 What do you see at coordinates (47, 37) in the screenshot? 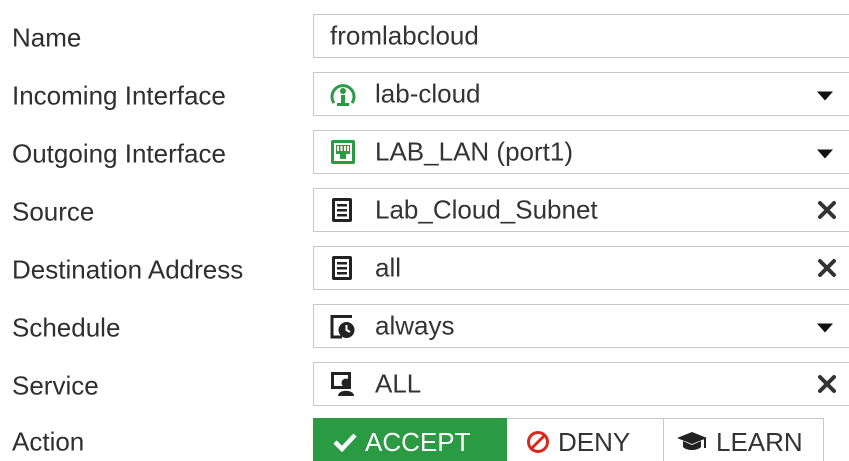
I see `name-label: Name` at bounding box center [47, 37].